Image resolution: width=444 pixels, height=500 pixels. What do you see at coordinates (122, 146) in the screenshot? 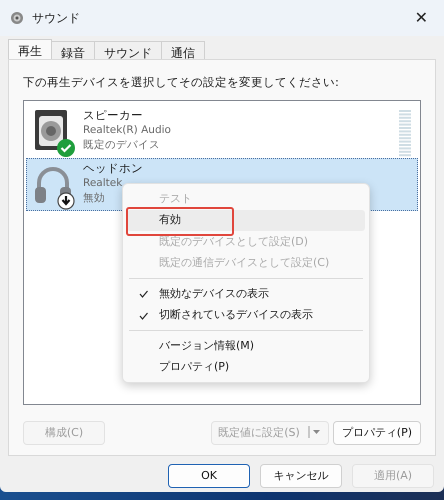
I see `device-status: 既定のデバイス` at bounding box center [122, 146].